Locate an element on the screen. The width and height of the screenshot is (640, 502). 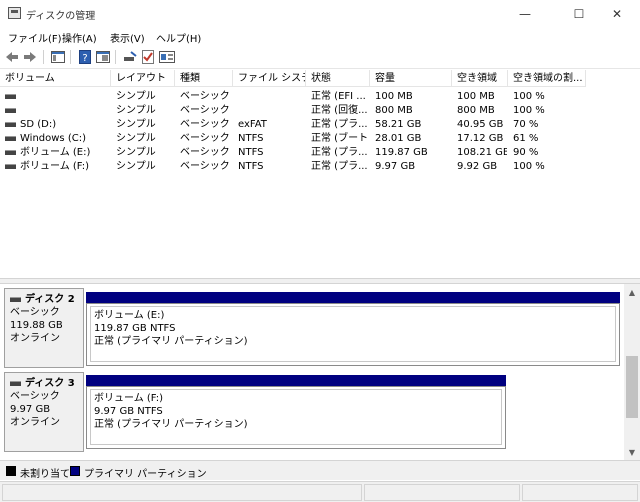
partition-name: ボリューム (E:) is located at coordinates (129, 315).